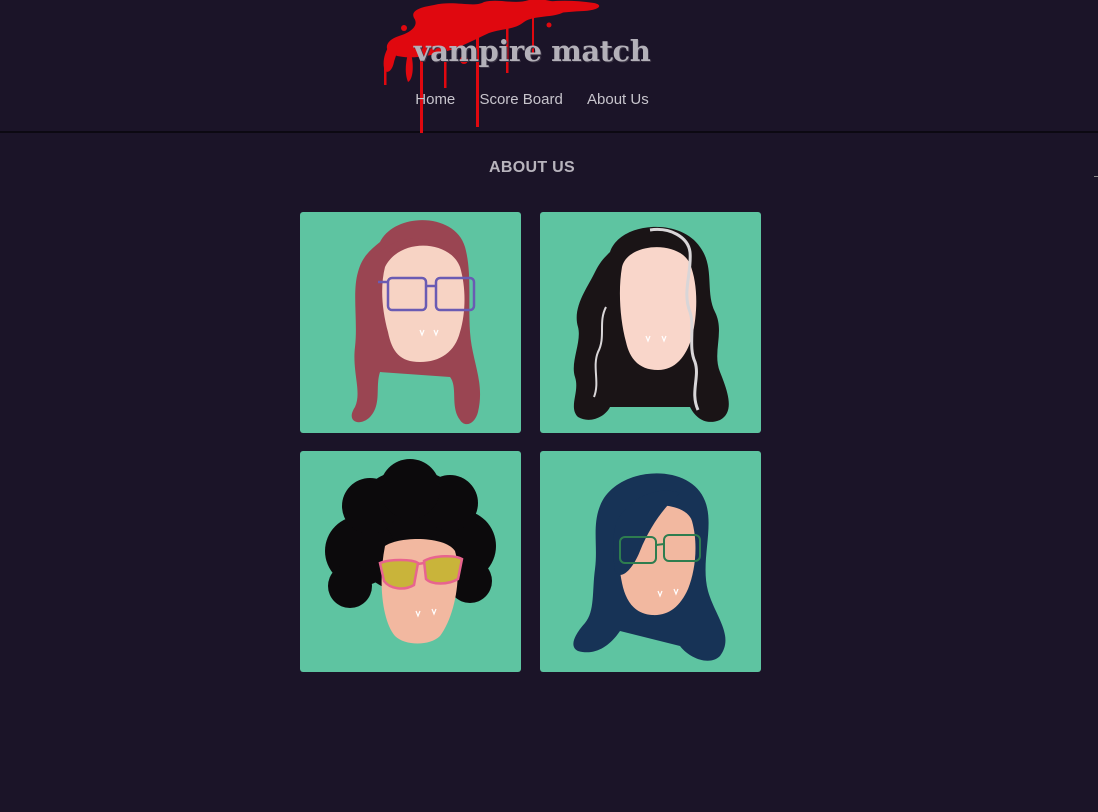  I want to click on afro-sunglasses-avatar-icon, so click(410, 551).